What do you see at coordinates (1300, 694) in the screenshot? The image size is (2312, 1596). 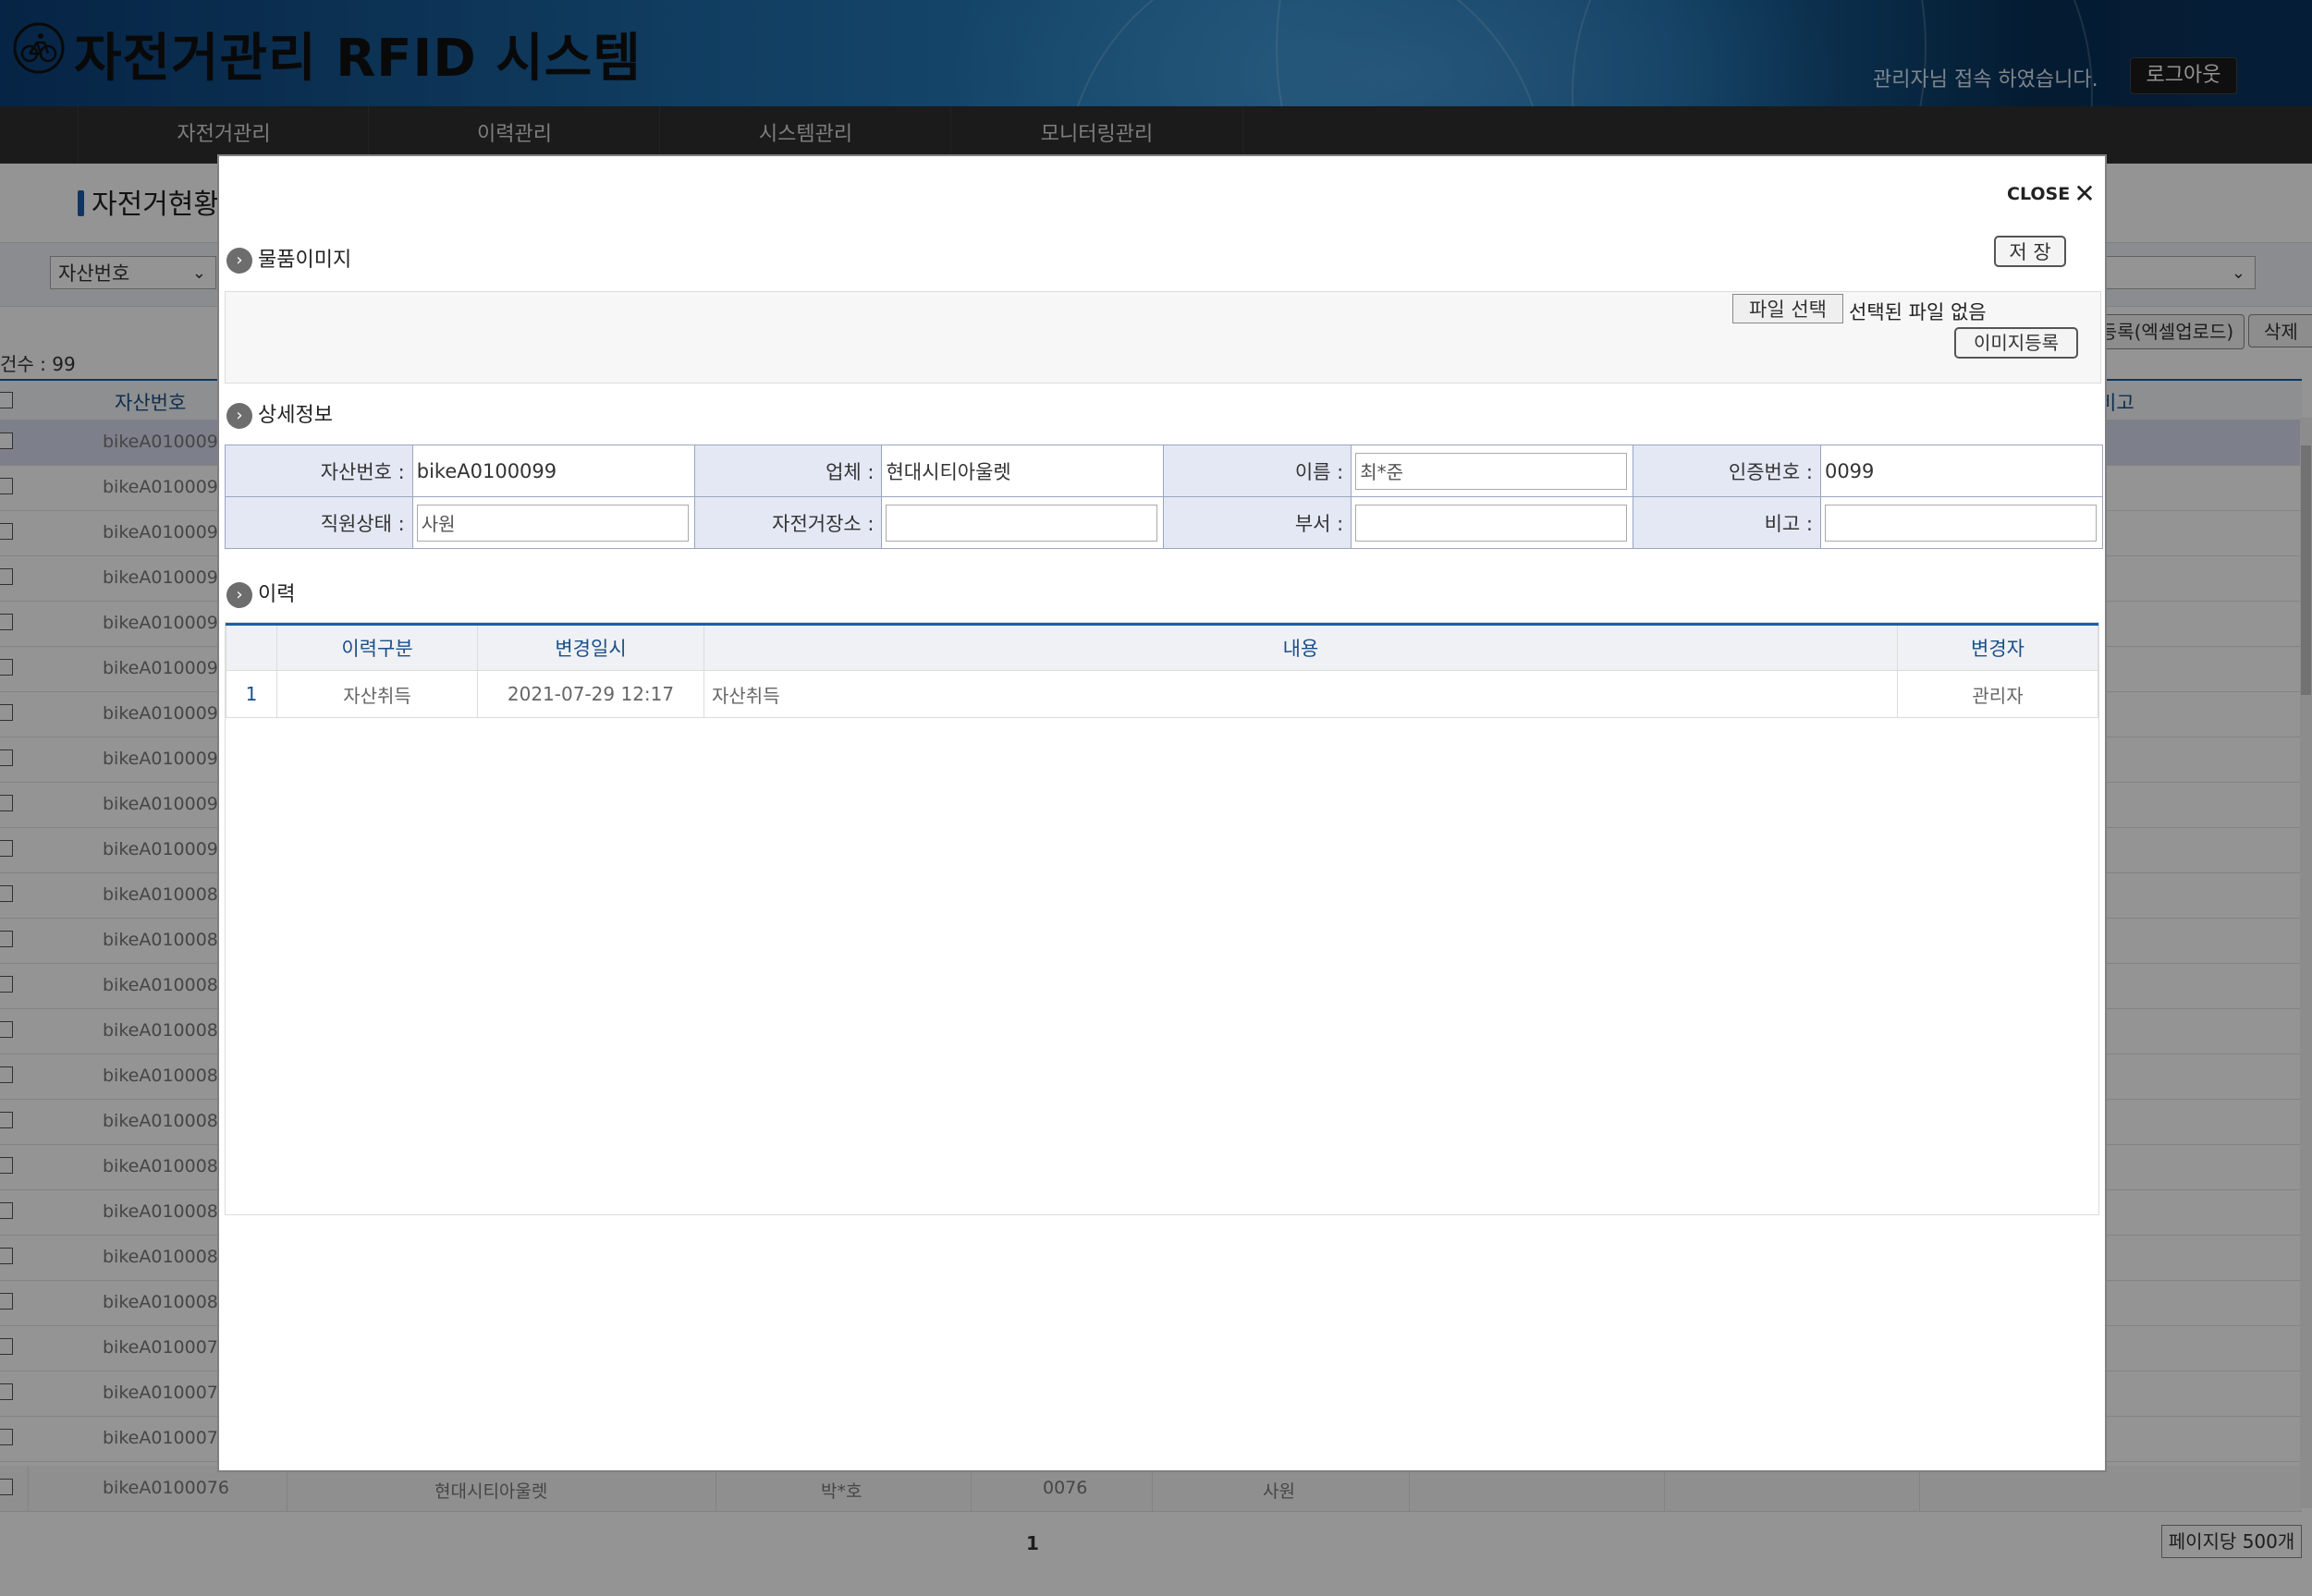 I see `history-row-content: 자산취득` at bounding box center [1300, 694].